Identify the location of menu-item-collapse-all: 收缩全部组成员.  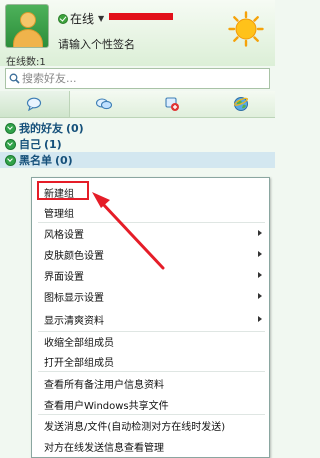
(150, 341).